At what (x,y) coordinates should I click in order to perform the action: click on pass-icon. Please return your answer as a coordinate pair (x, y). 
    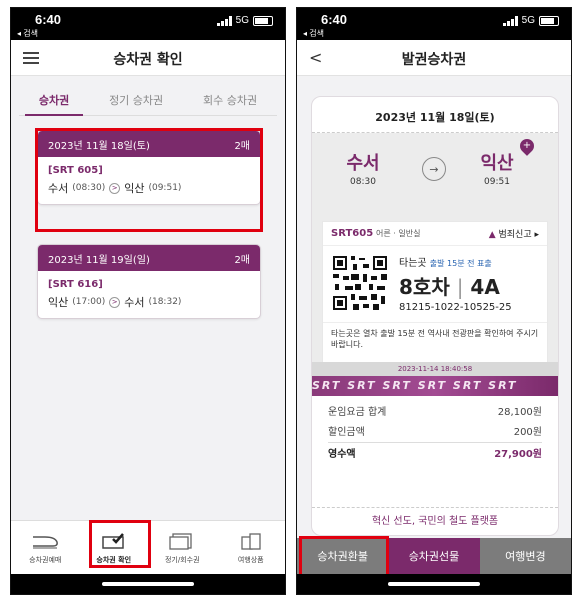
    Looking at the image, I should click on (182, 541).